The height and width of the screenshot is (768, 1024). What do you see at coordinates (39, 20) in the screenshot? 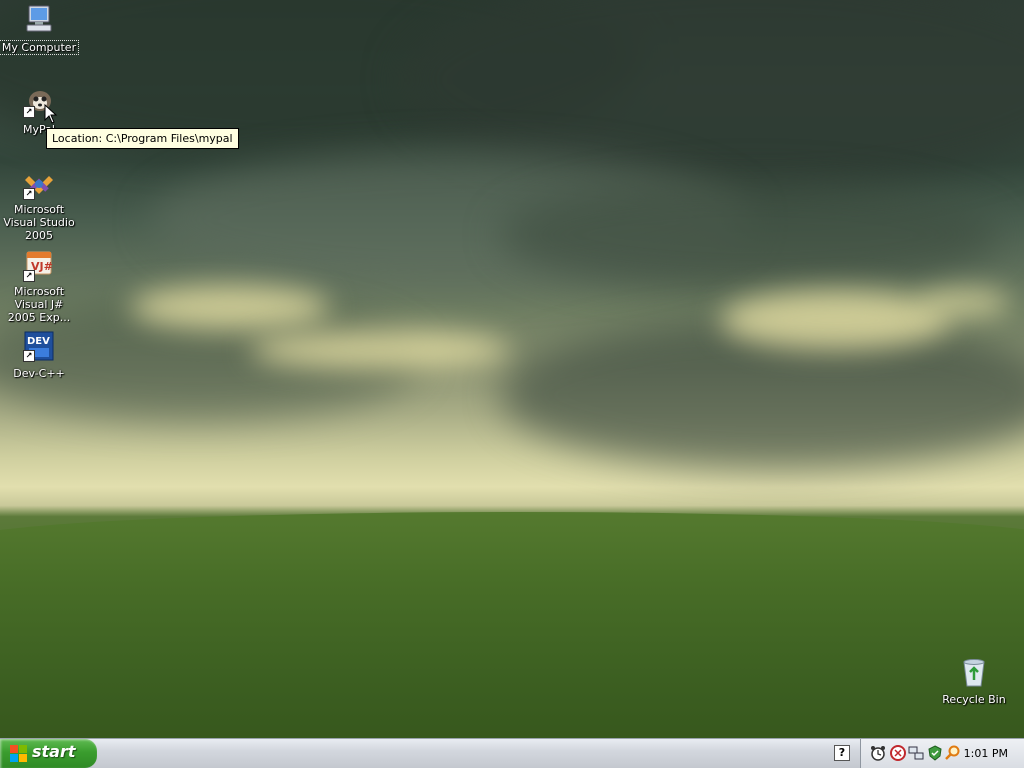
I see `computer-icon` at bounding box center [39, 20].